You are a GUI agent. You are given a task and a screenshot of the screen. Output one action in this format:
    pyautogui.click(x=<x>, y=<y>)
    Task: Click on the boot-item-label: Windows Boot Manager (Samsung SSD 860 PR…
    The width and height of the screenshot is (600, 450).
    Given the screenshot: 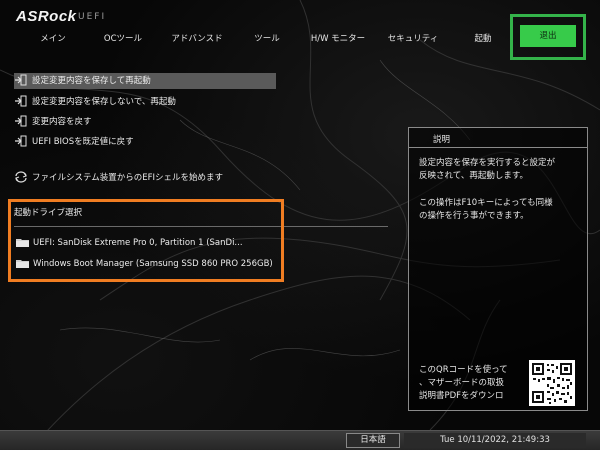 What is the action you would take?
    pyautogui.click(x=153, y=264)
    